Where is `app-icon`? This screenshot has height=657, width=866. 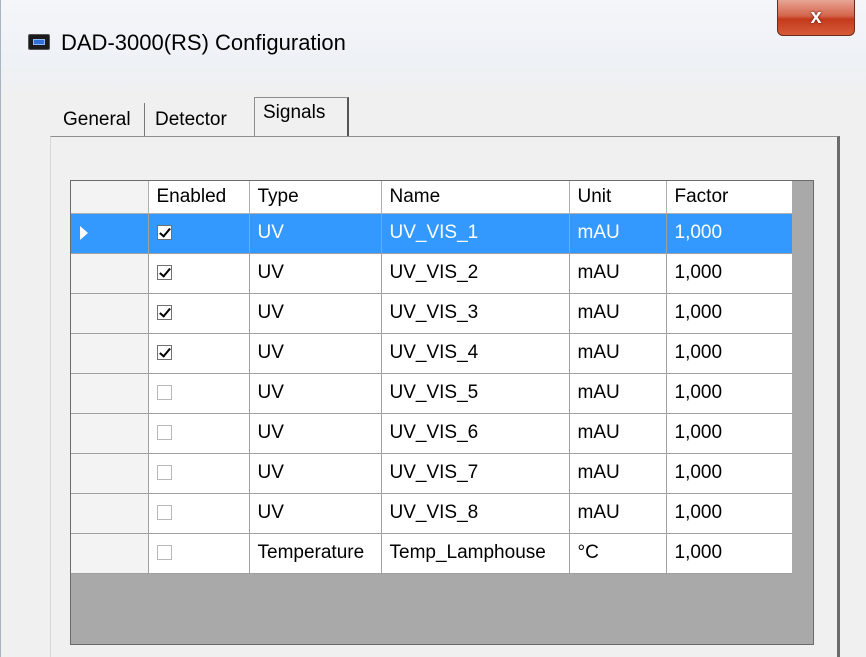
app-icon is located at coordinates (39, 42).